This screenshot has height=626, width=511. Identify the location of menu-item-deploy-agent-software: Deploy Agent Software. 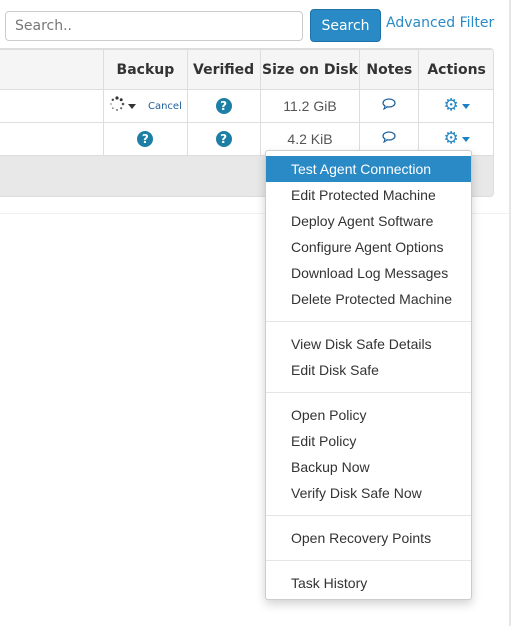
(368, 221).